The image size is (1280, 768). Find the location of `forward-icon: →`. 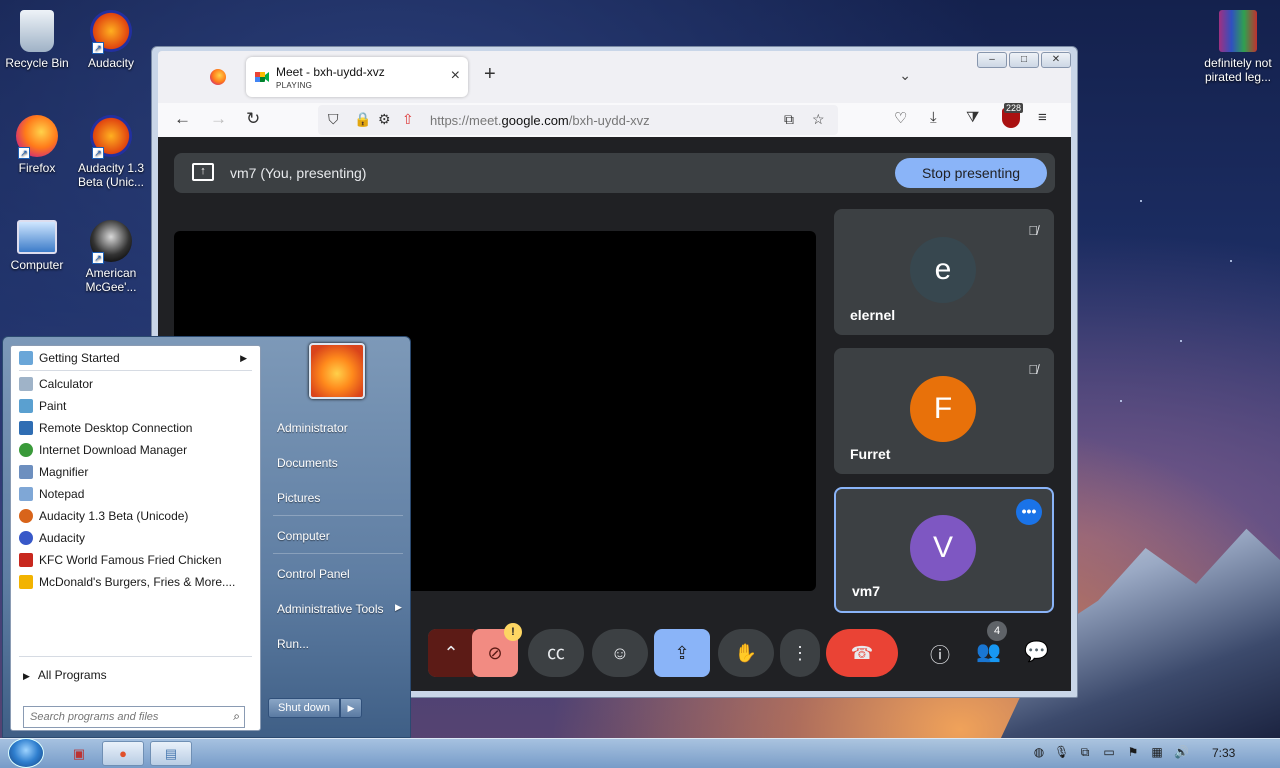

forward-icon: → is located at coordinates (218, 119).